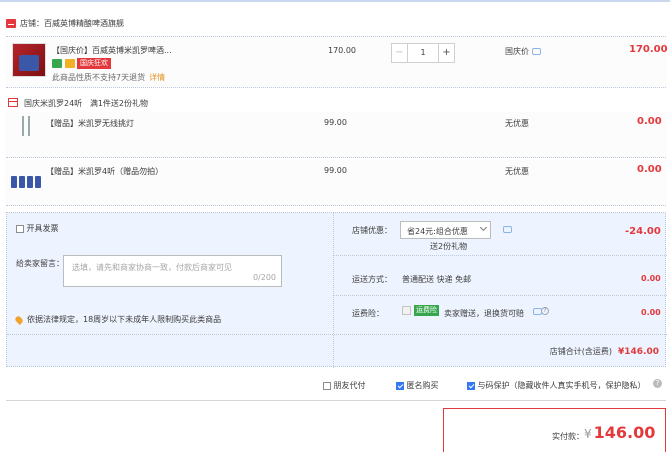 The image size is (670, 452). What do you see at coordinates (484, 313) in the screenshot?
I see `insurance-text: 卖家赠送，退换货可赔` at bounding box center [484, 313].